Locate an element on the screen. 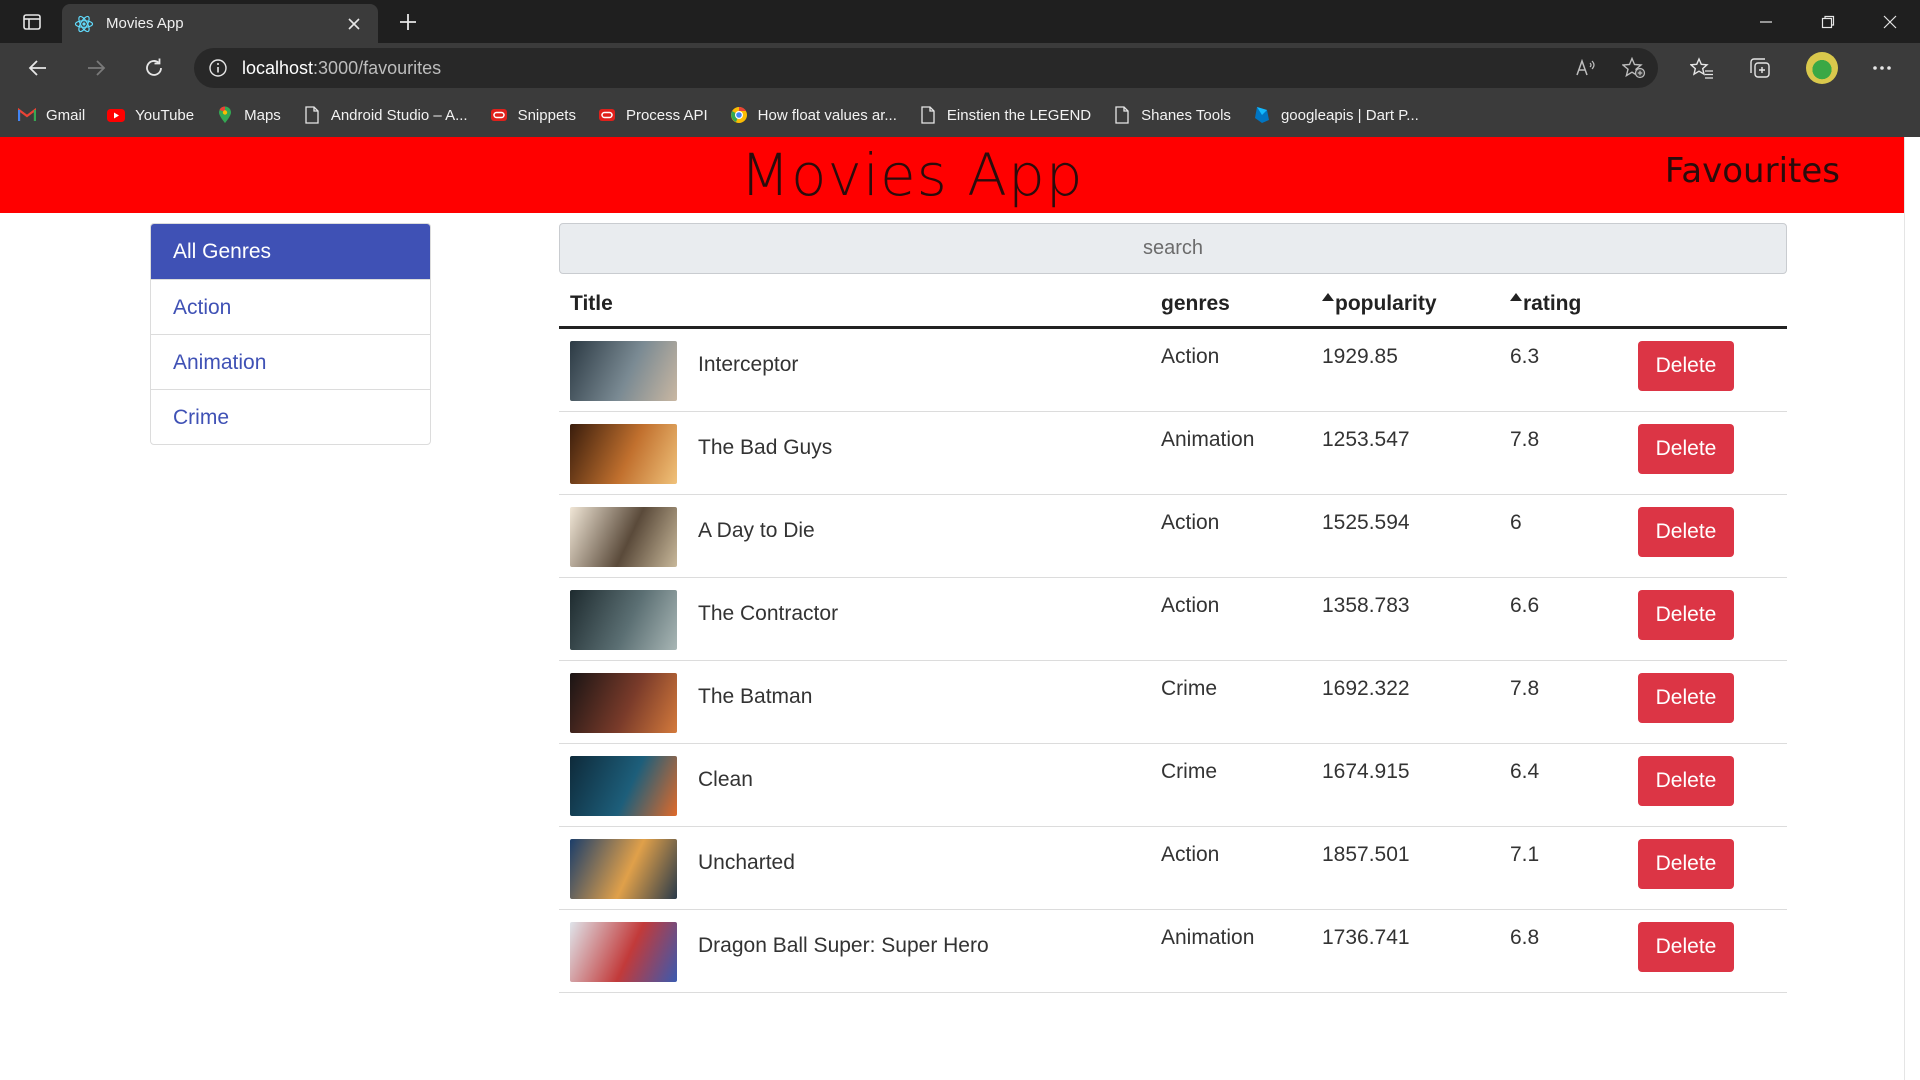 The width and height of the screenshot is (1920, 1080). sort-rating-button: rating is located at coordinates (1545, 304).